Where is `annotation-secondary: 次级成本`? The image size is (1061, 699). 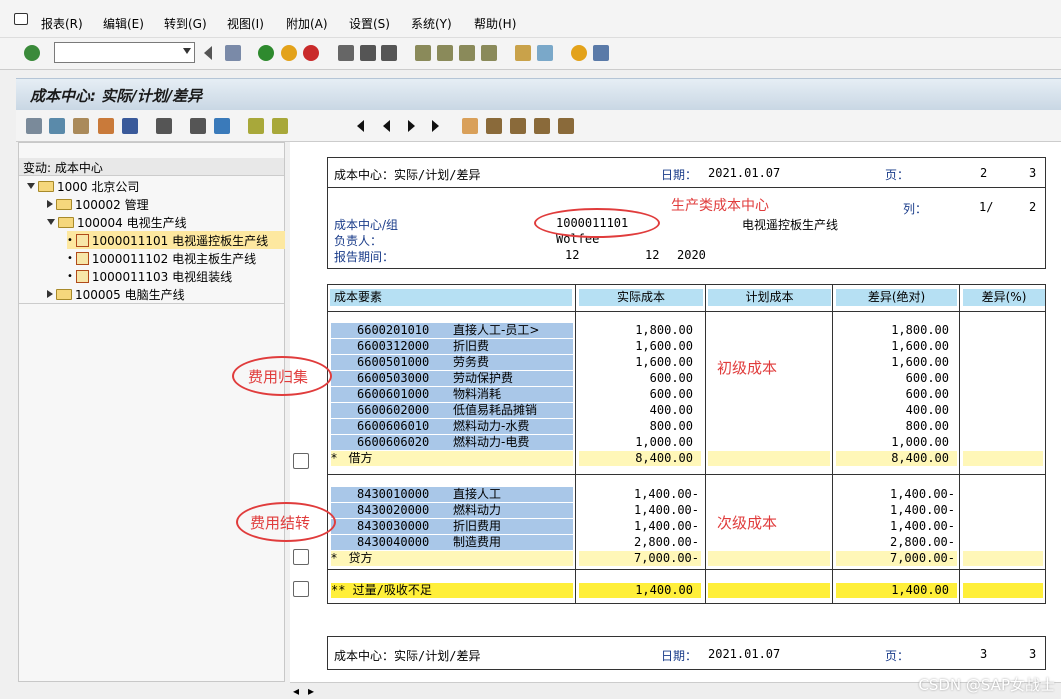 annotation-secondary: 次级成本 is located at coordinates (747, 523).